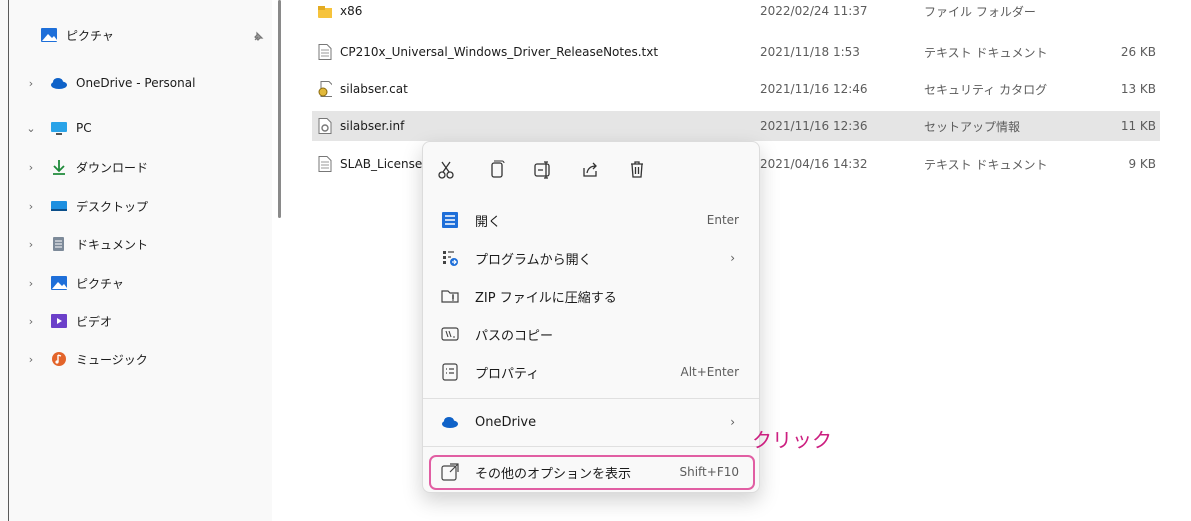 The width and height of the screenshot is (1191, 521). Describe the element at coordinates (637, 170) in the screenshot. I see `delete-icon` at that location.